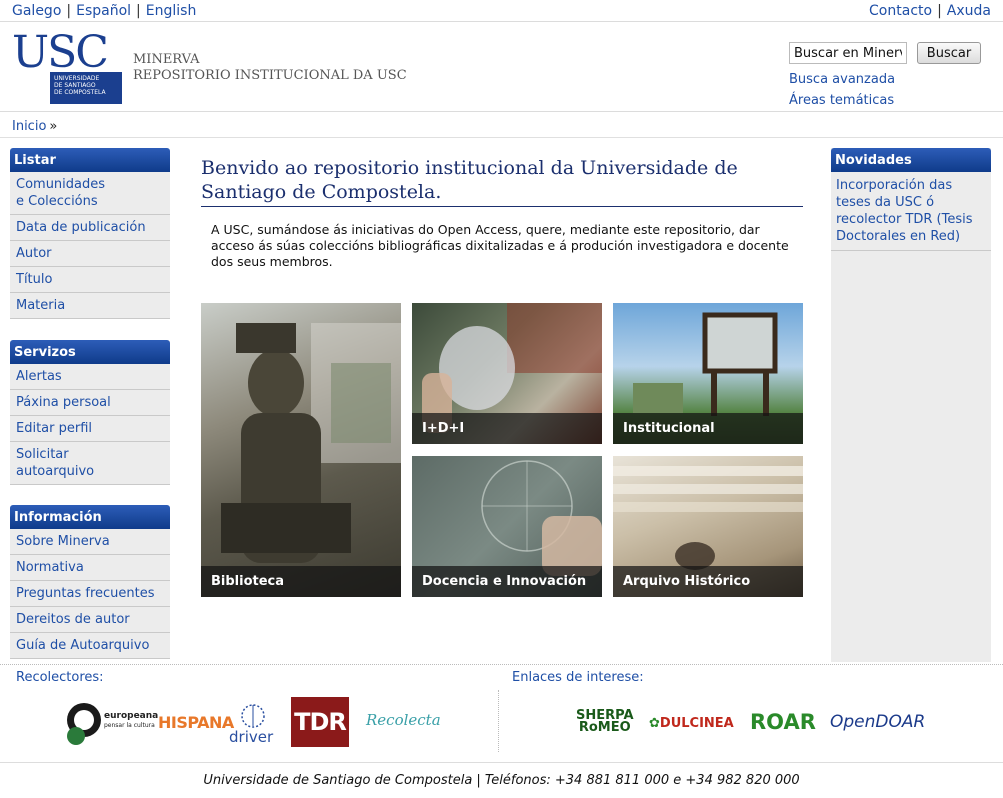 The height and width of the screenshot is (798, 1003). Describe the element at coordinates (898, 236) in the screenshot. I see `news-item-line: Doctorales en Red)` at that location.